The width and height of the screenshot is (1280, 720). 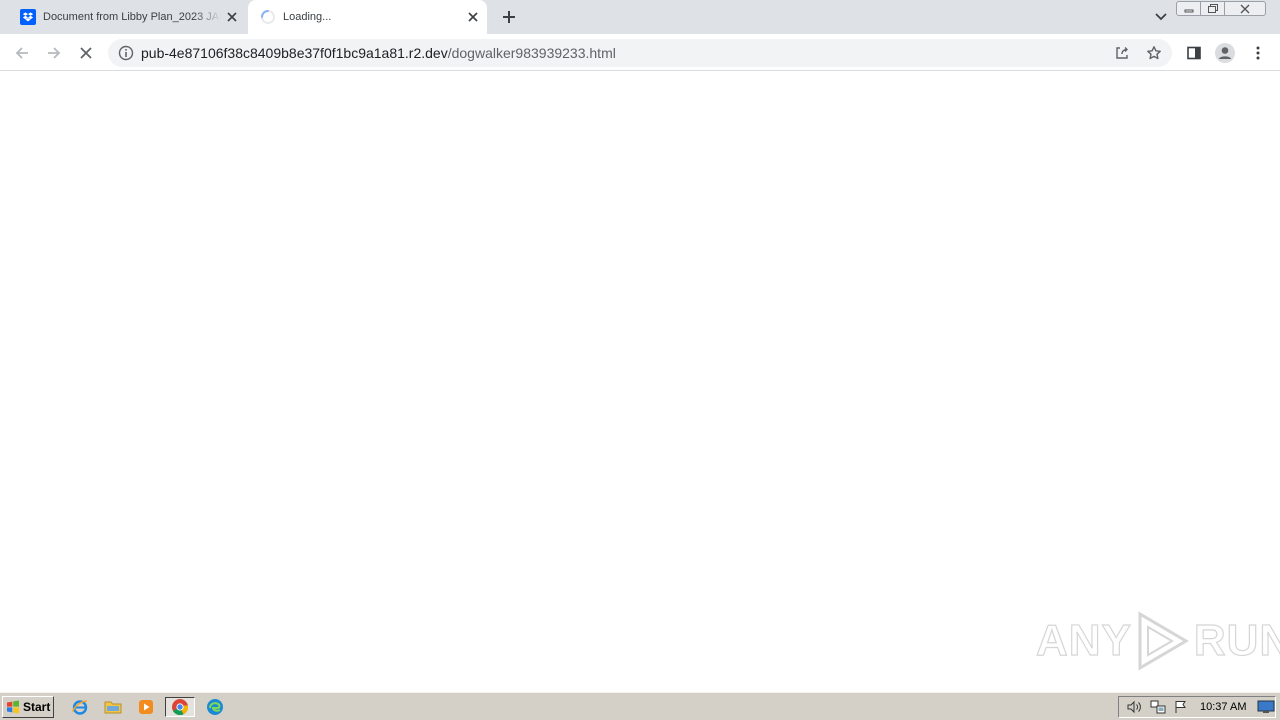 I want to click on watermark-text-left: ANY, so click(x=1083, y=640).